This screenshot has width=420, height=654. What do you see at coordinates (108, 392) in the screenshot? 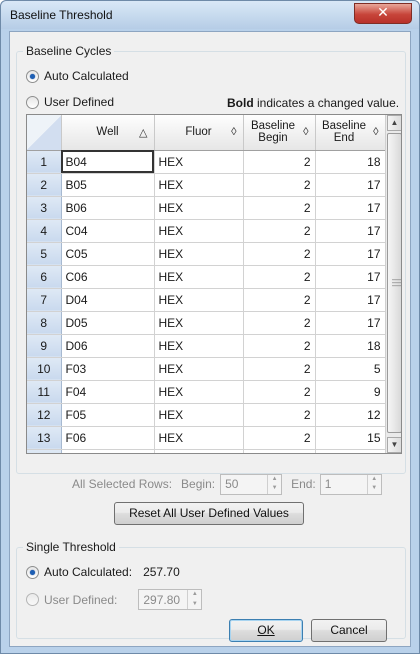
I see `well-cell: F04` at bounding box center [108, 392].